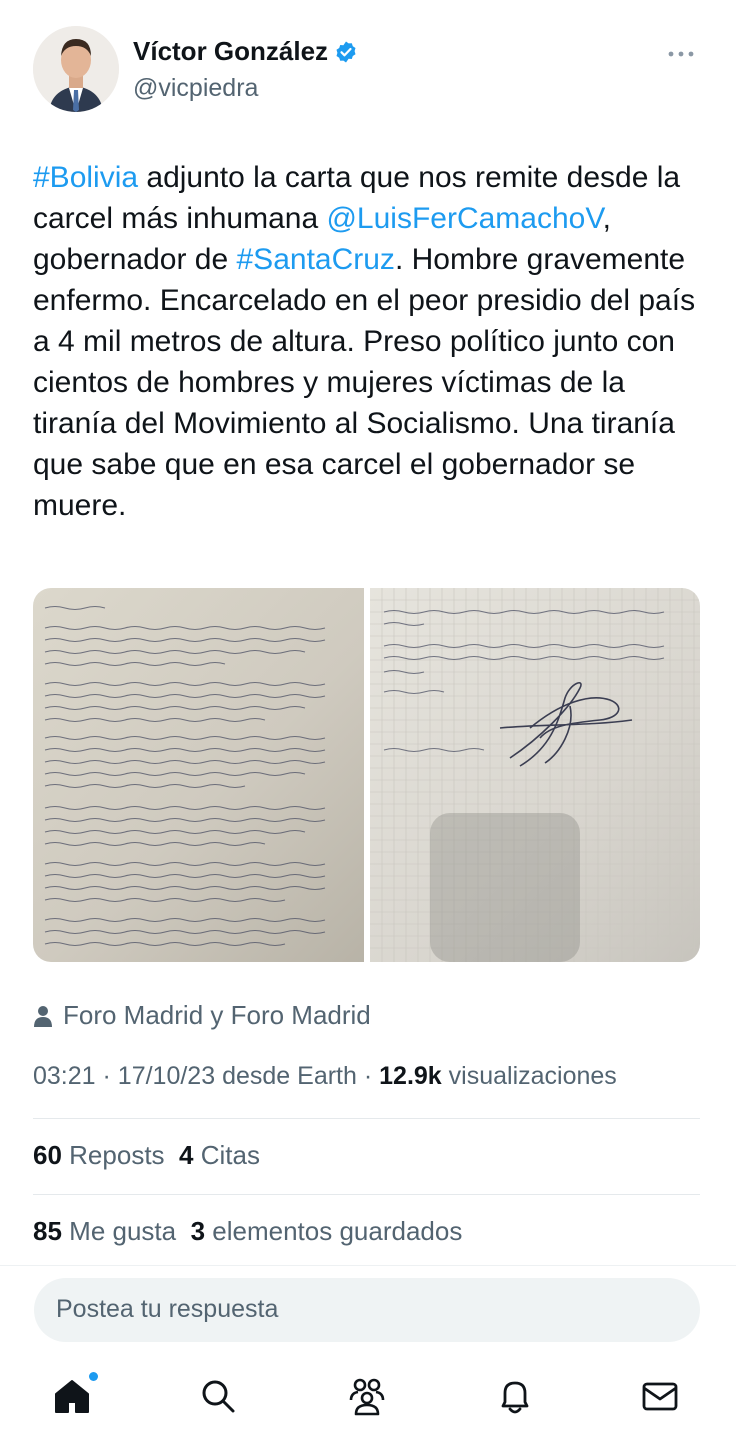 Image resolution: width=736 pixels, height=1453 pixels. What do you see at coordinates (289, 1076) in the screenshot?
I see `tweet-source: desde Earth` at bounding box center [289, 1076].